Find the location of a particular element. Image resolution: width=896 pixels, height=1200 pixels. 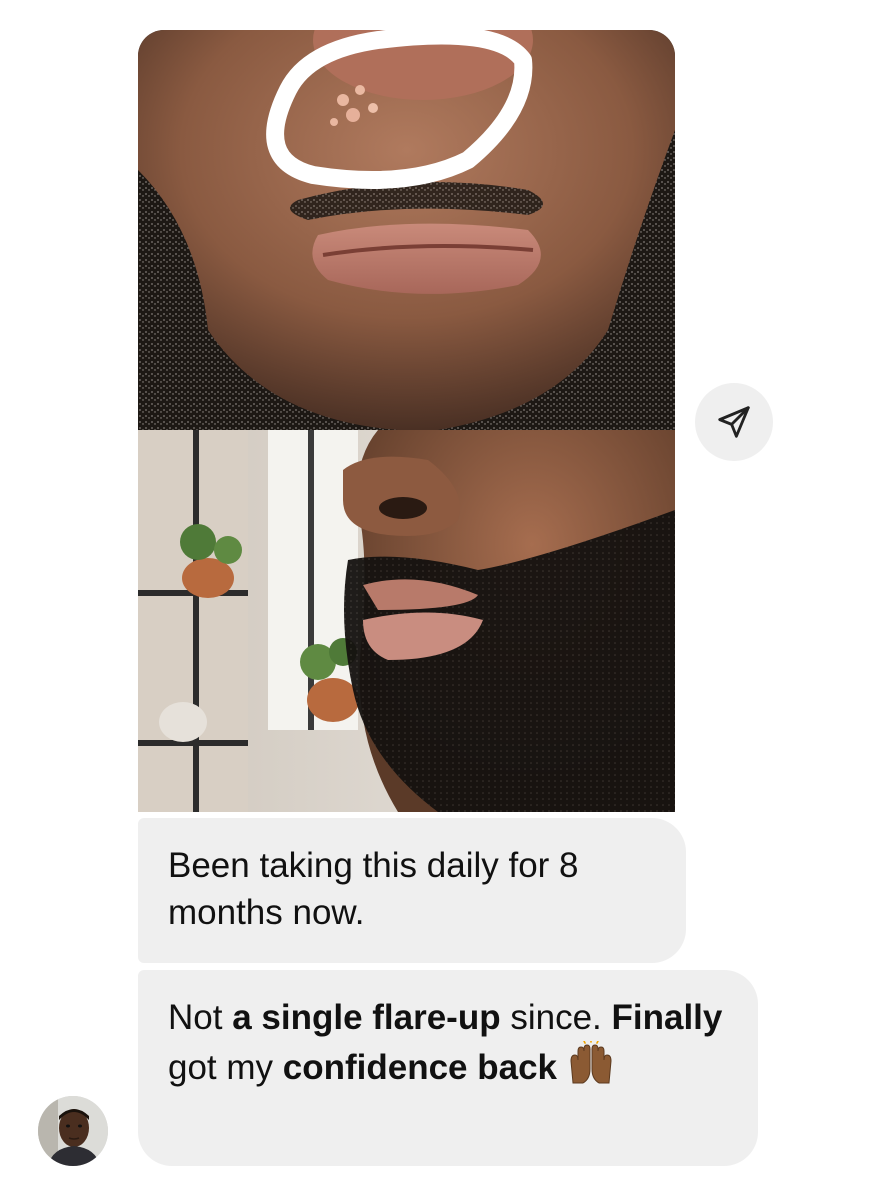

raising-hands-emoji is located at coordinates (591, 1062).